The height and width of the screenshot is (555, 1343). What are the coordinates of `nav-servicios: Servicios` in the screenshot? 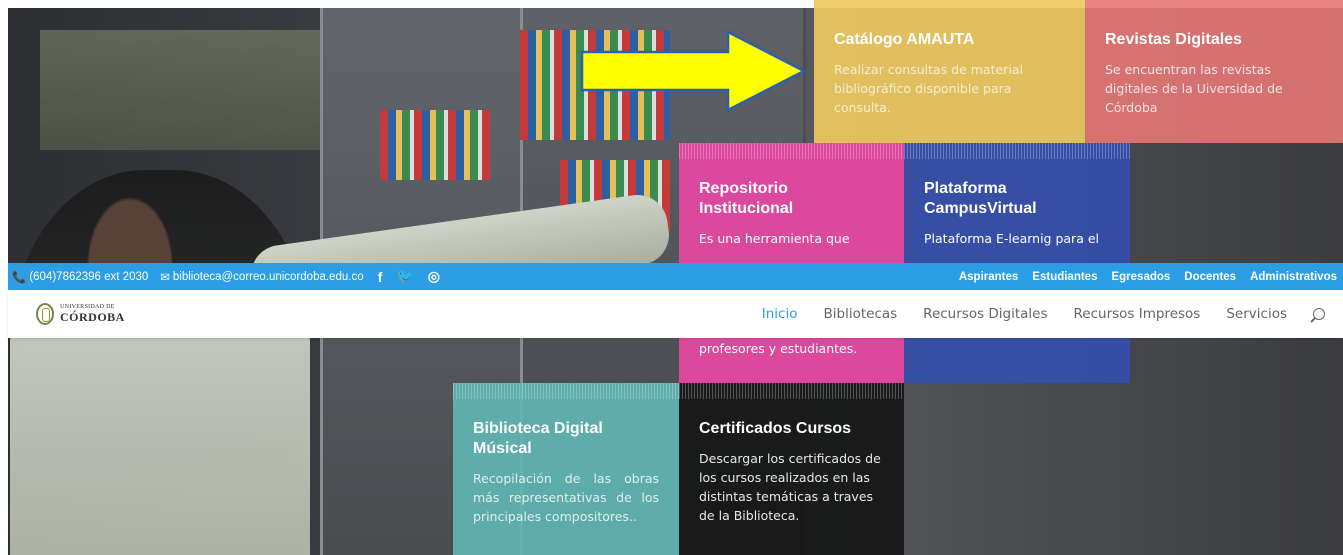 It's located at (1256, 314).